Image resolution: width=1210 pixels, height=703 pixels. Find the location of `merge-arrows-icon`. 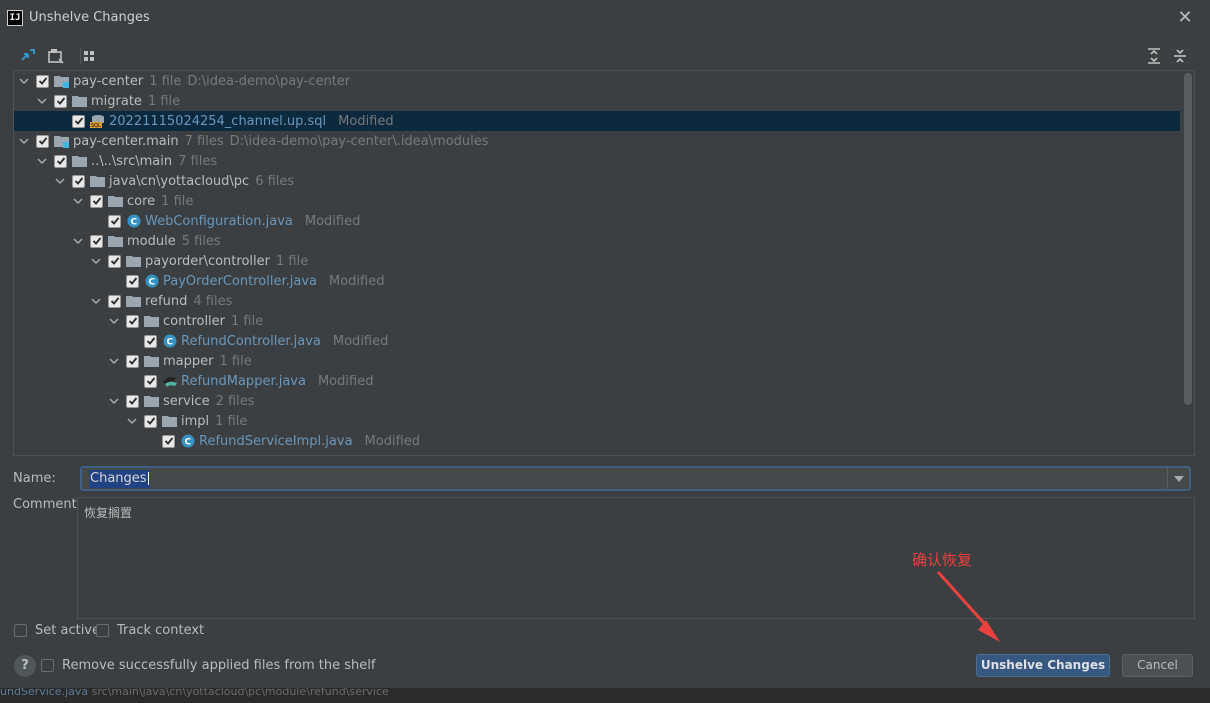

merge-arrows-icon is located at coordinates (28, 56).